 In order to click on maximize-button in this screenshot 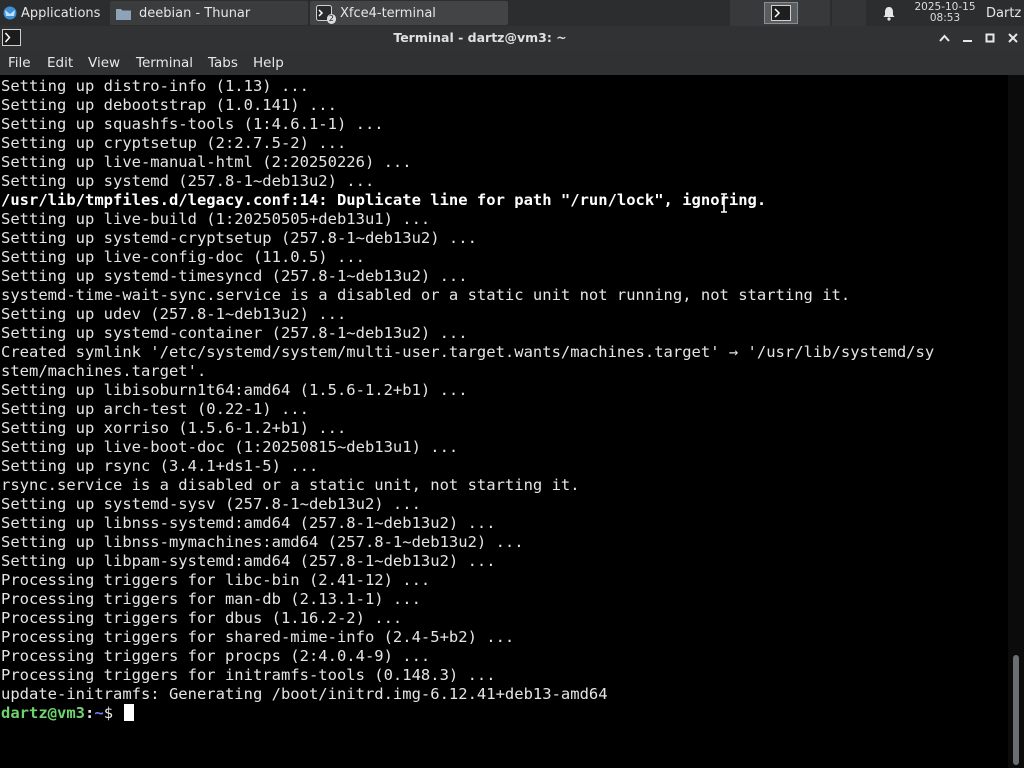, I will do `click(990, 38)`.